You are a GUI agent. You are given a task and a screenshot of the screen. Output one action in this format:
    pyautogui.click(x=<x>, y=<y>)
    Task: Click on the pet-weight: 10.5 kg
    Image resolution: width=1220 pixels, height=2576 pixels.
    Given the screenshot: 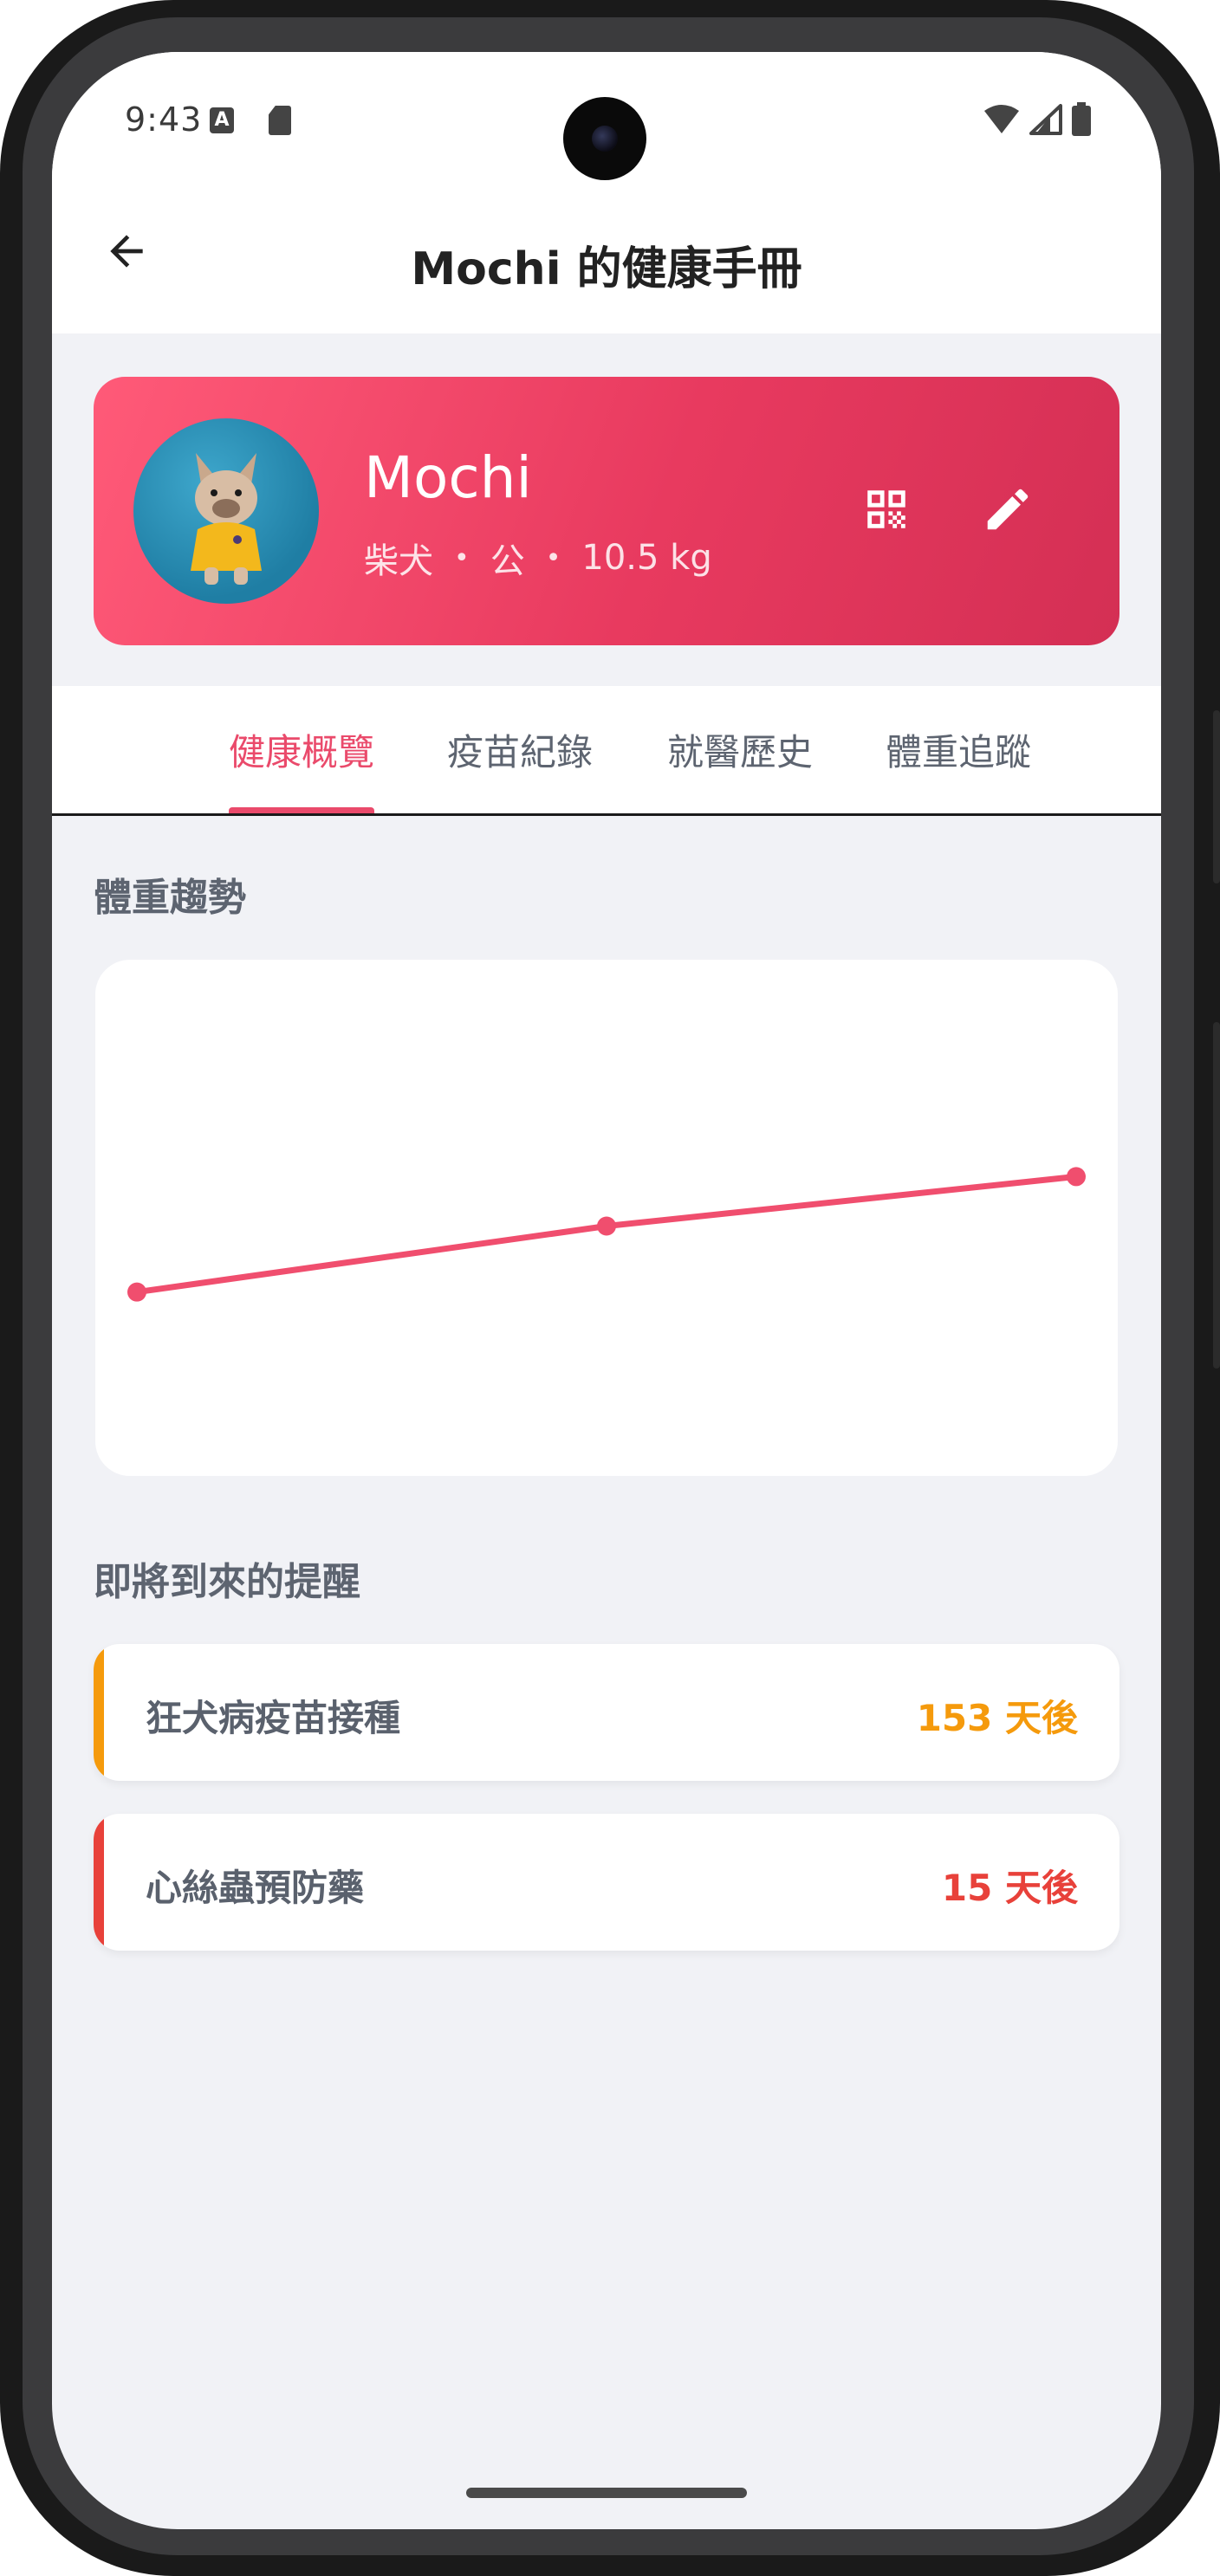 What is the action you would take?
    pyautogui.click(x=646, y=558)
    